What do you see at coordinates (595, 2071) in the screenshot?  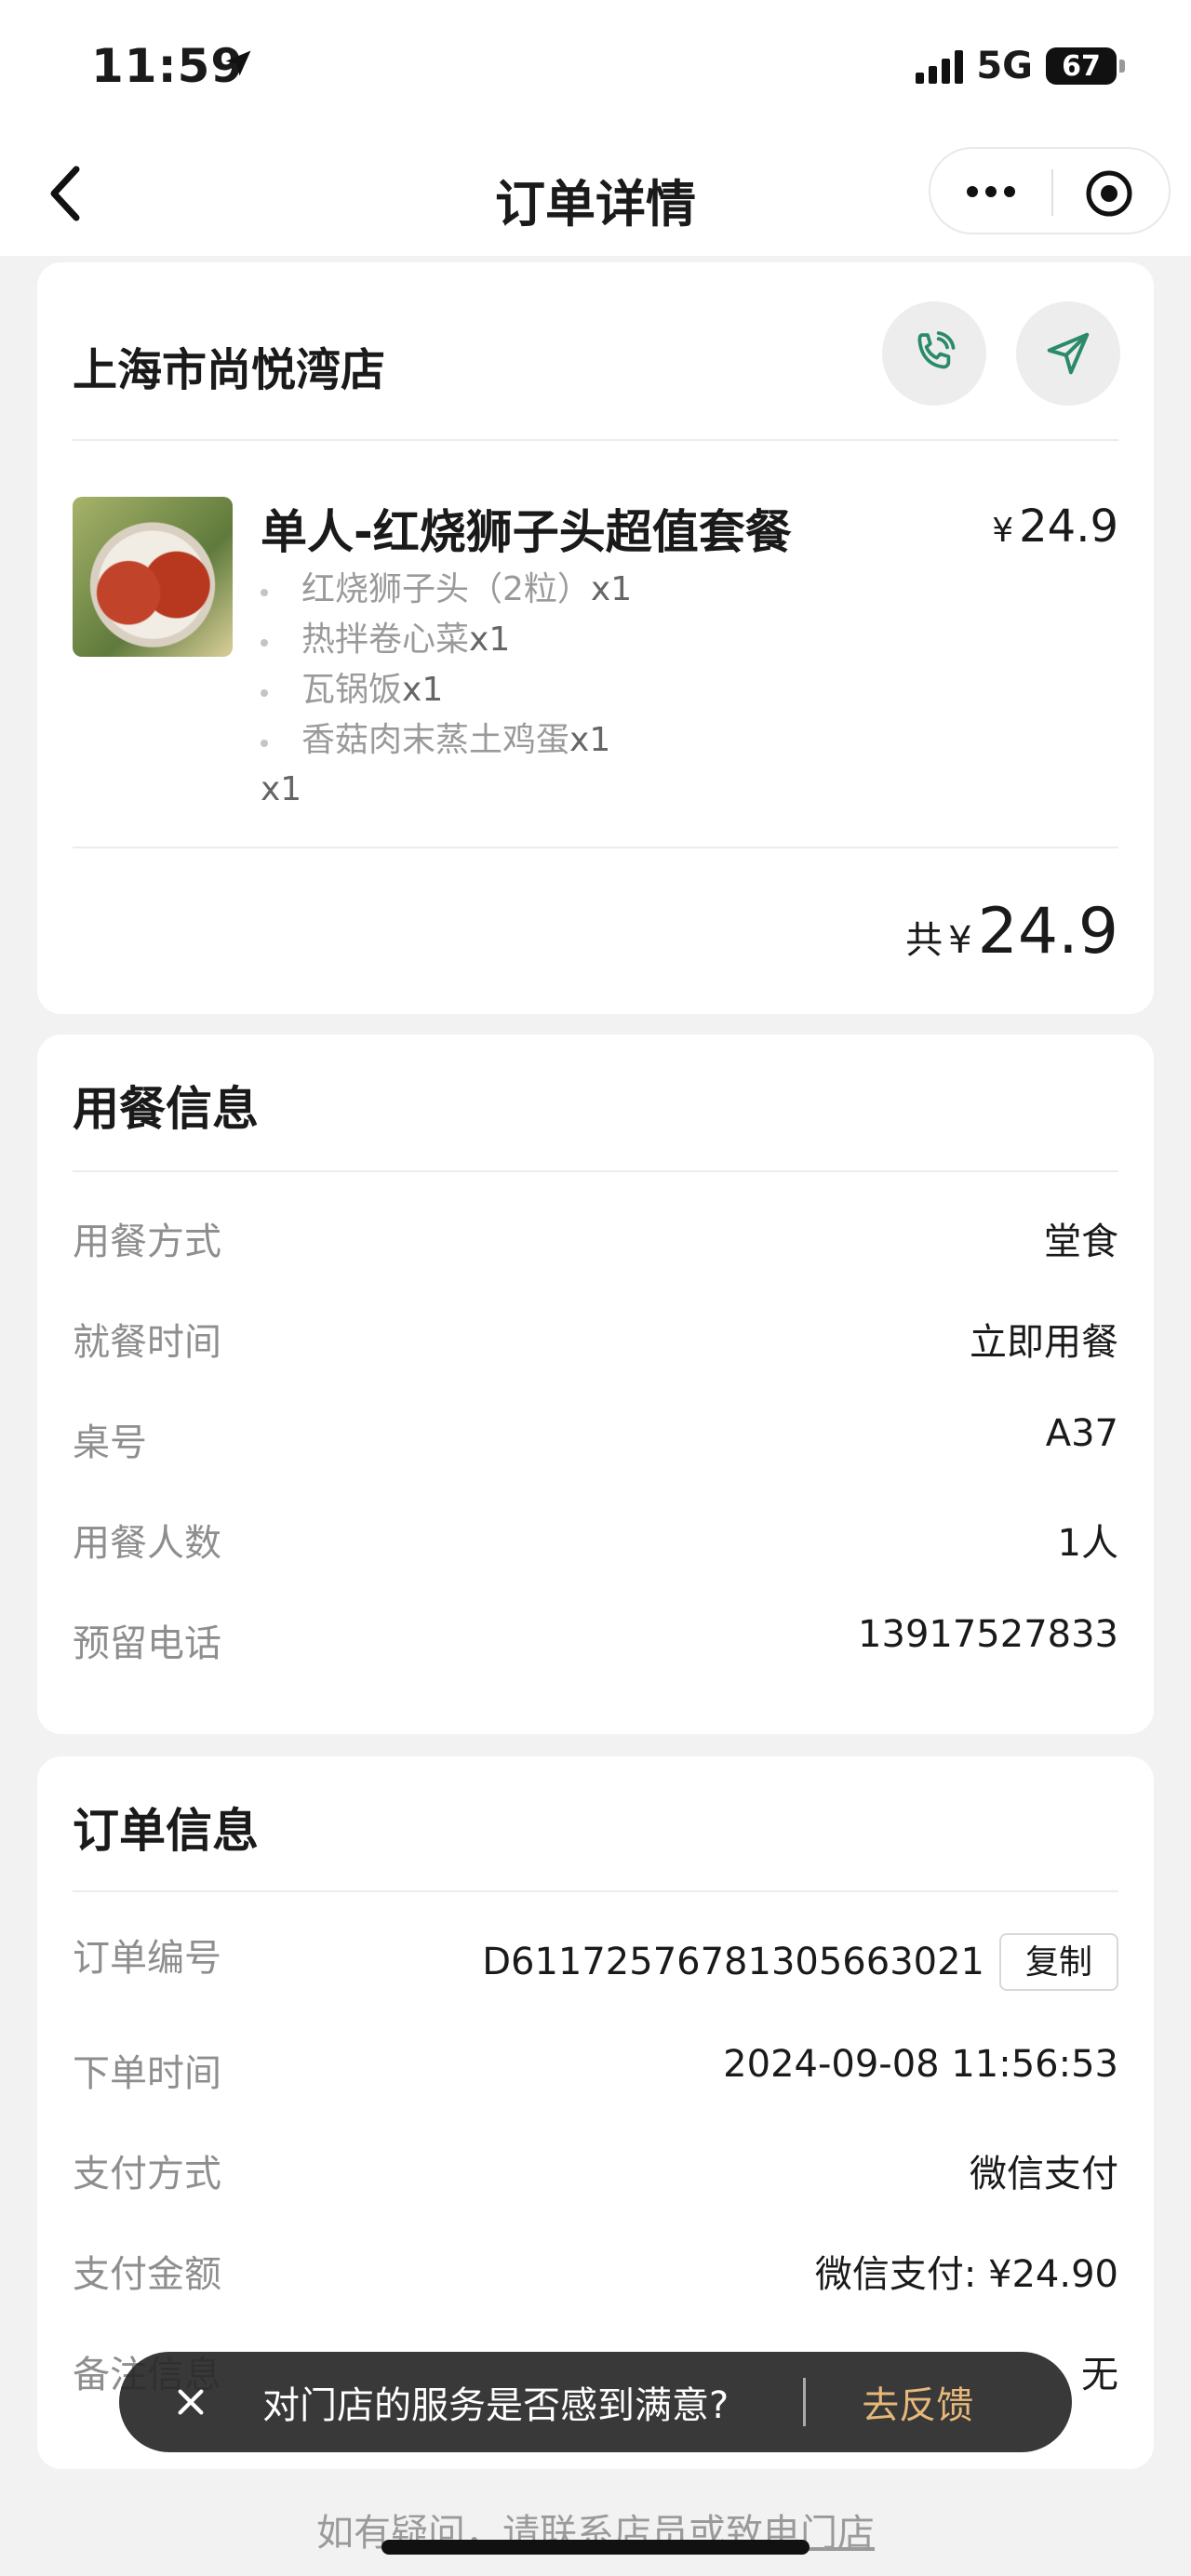 I see `info-row-order-time: 下单时间 2024-09-08 11:56:53` at bounding box center [595, 2071].